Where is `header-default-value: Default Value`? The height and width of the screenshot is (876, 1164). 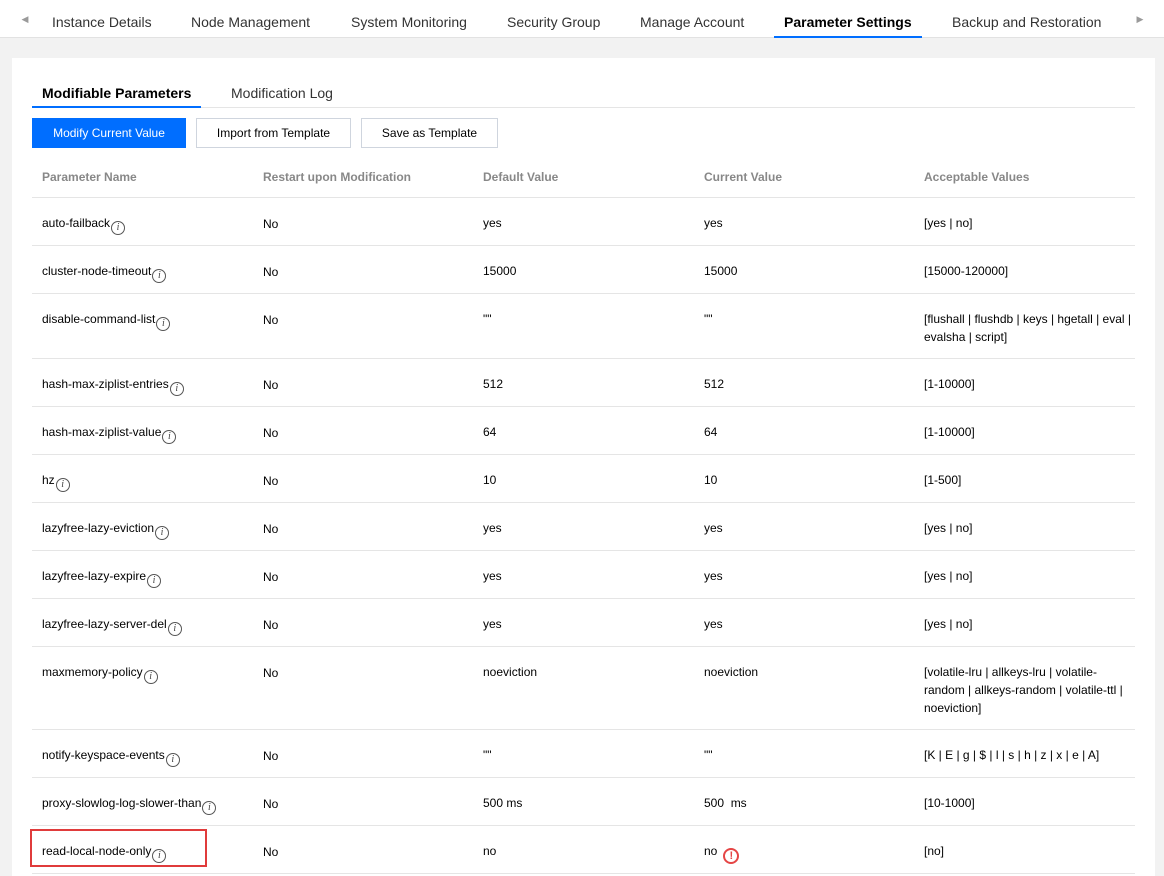 header-default-value: Default Value is located at coordinates (520, 177).